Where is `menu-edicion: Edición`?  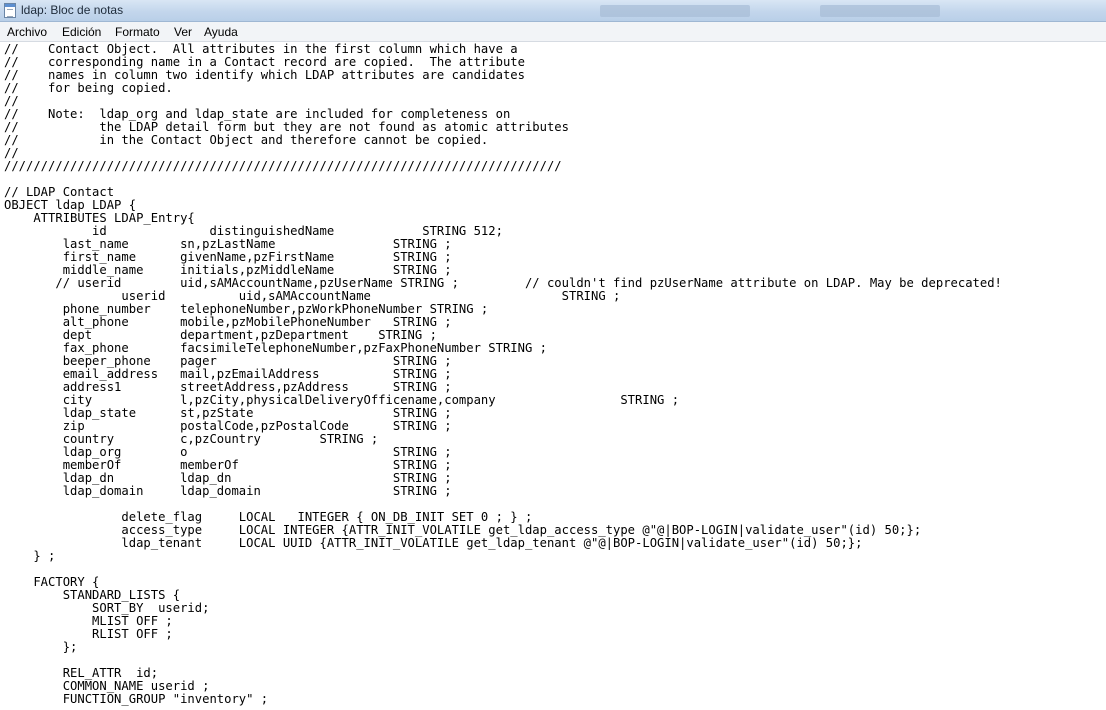
menu-edicion: Edición is located at coordinates (81, 32).